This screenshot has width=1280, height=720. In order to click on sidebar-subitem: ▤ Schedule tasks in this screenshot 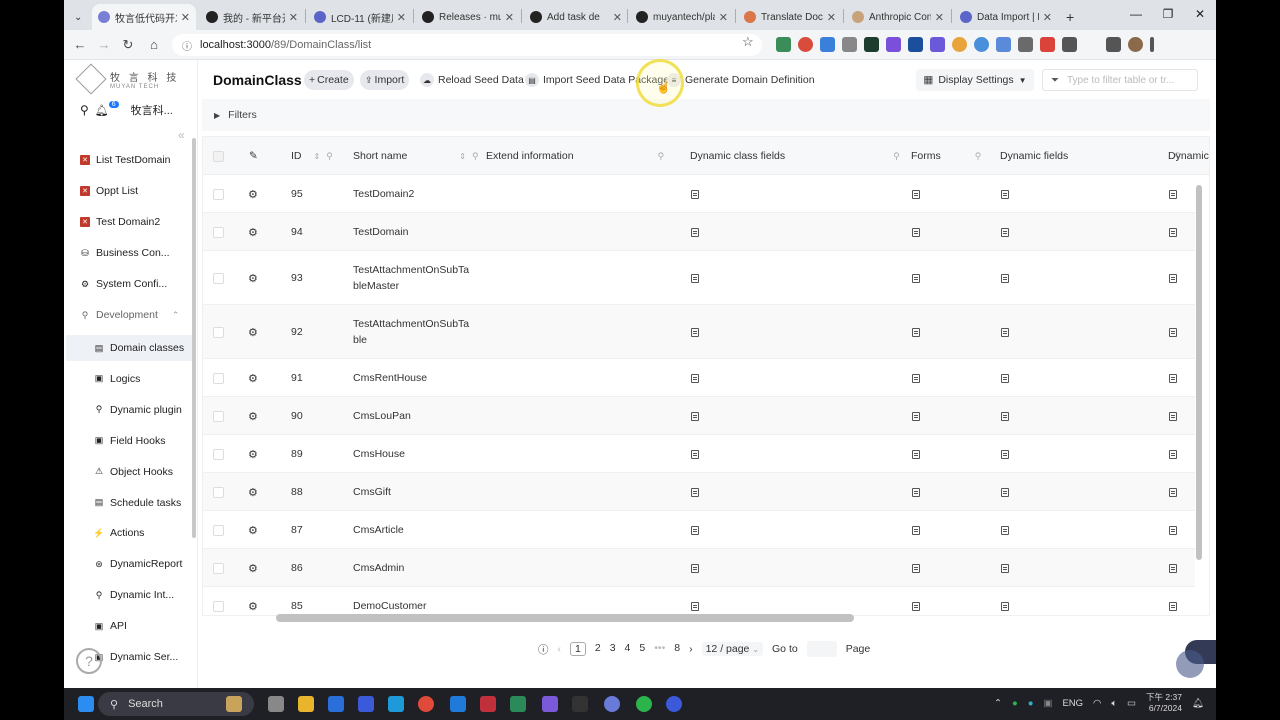, I will do `click(137, 503)`.